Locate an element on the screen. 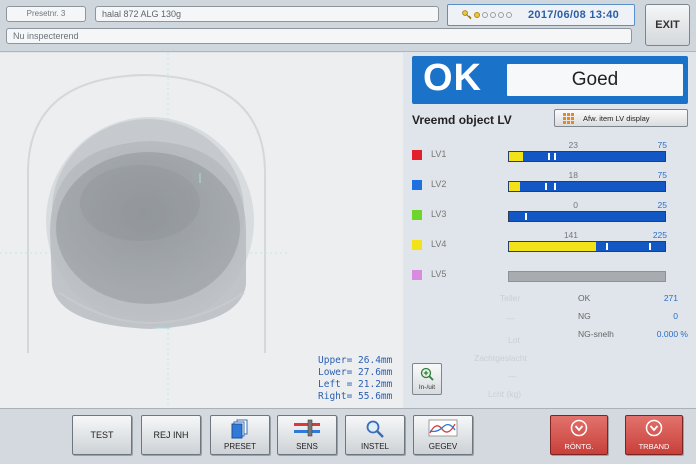  dim-lower: Lower= 27.6mm is located at coordinates (355, 372).